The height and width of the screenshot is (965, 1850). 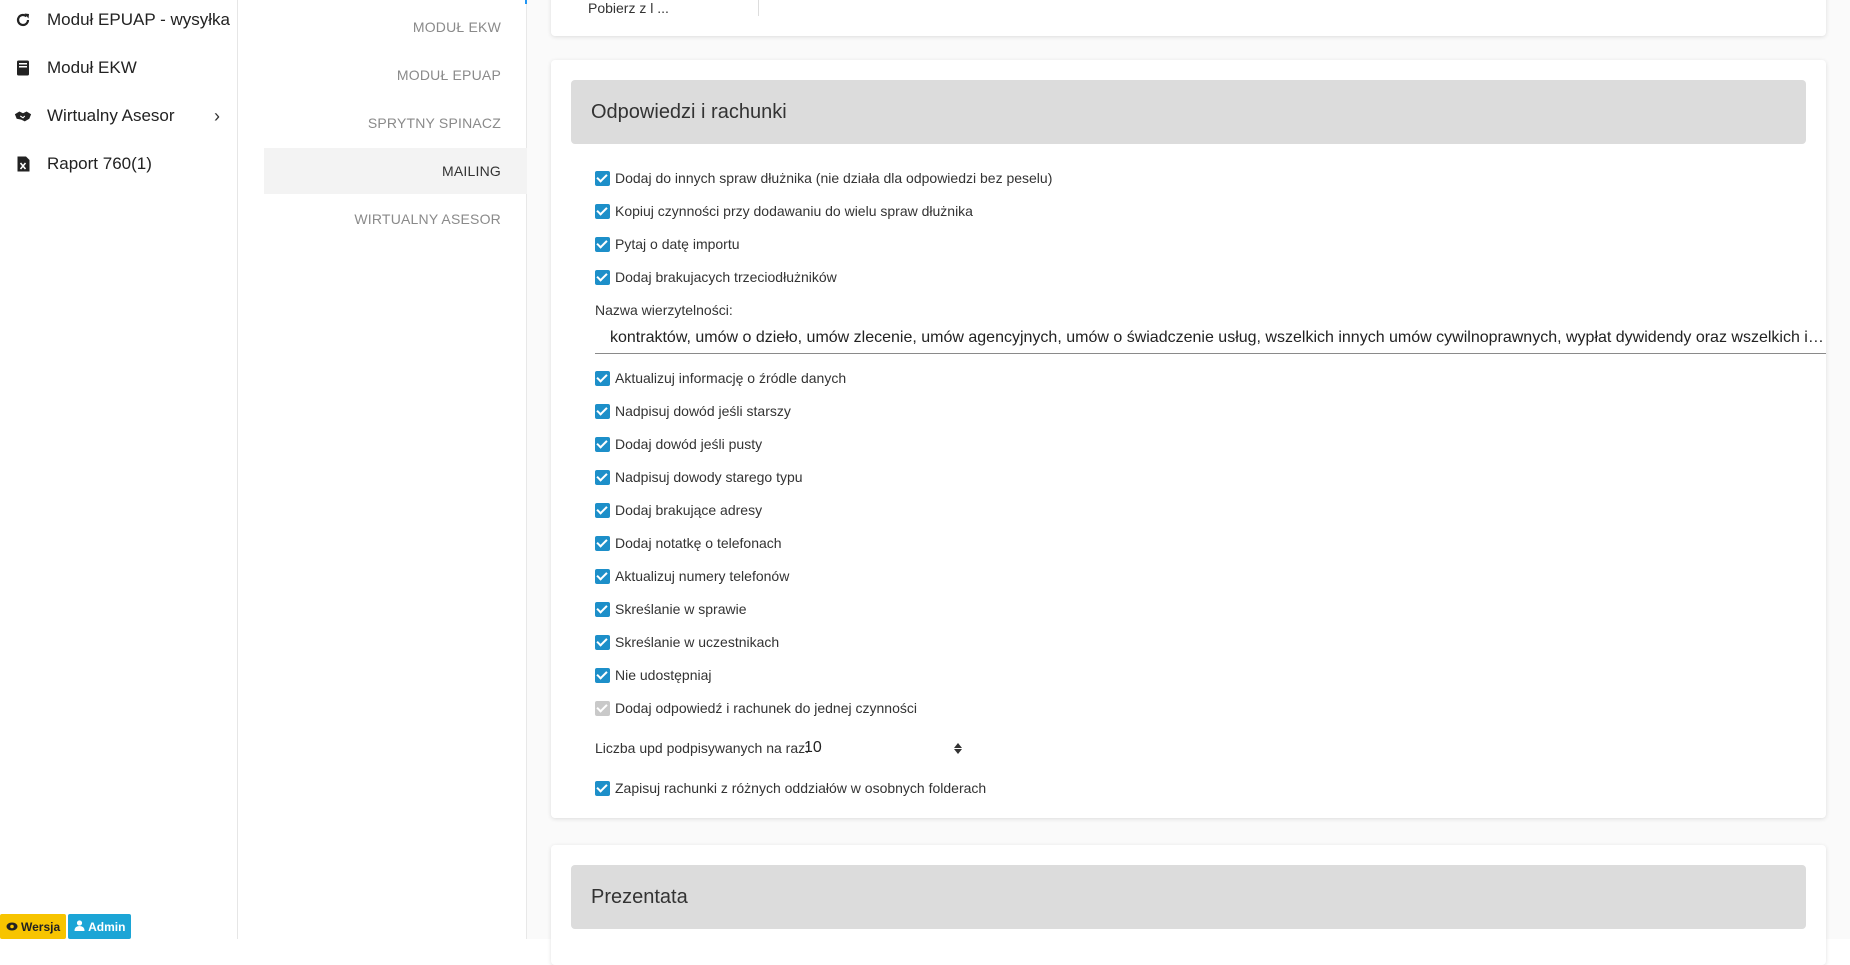 What do you see at coordinates (23, 164) in the screenshot?
I see `excel-file-icon` at bounding box center [23, 164].